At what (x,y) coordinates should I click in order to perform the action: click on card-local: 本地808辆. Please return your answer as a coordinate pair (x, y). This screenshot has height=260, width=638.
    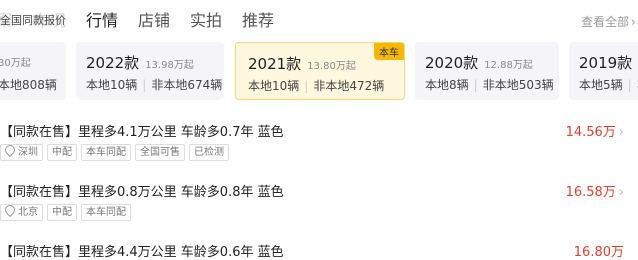
    Looking at the image, I should click on (28, 85).